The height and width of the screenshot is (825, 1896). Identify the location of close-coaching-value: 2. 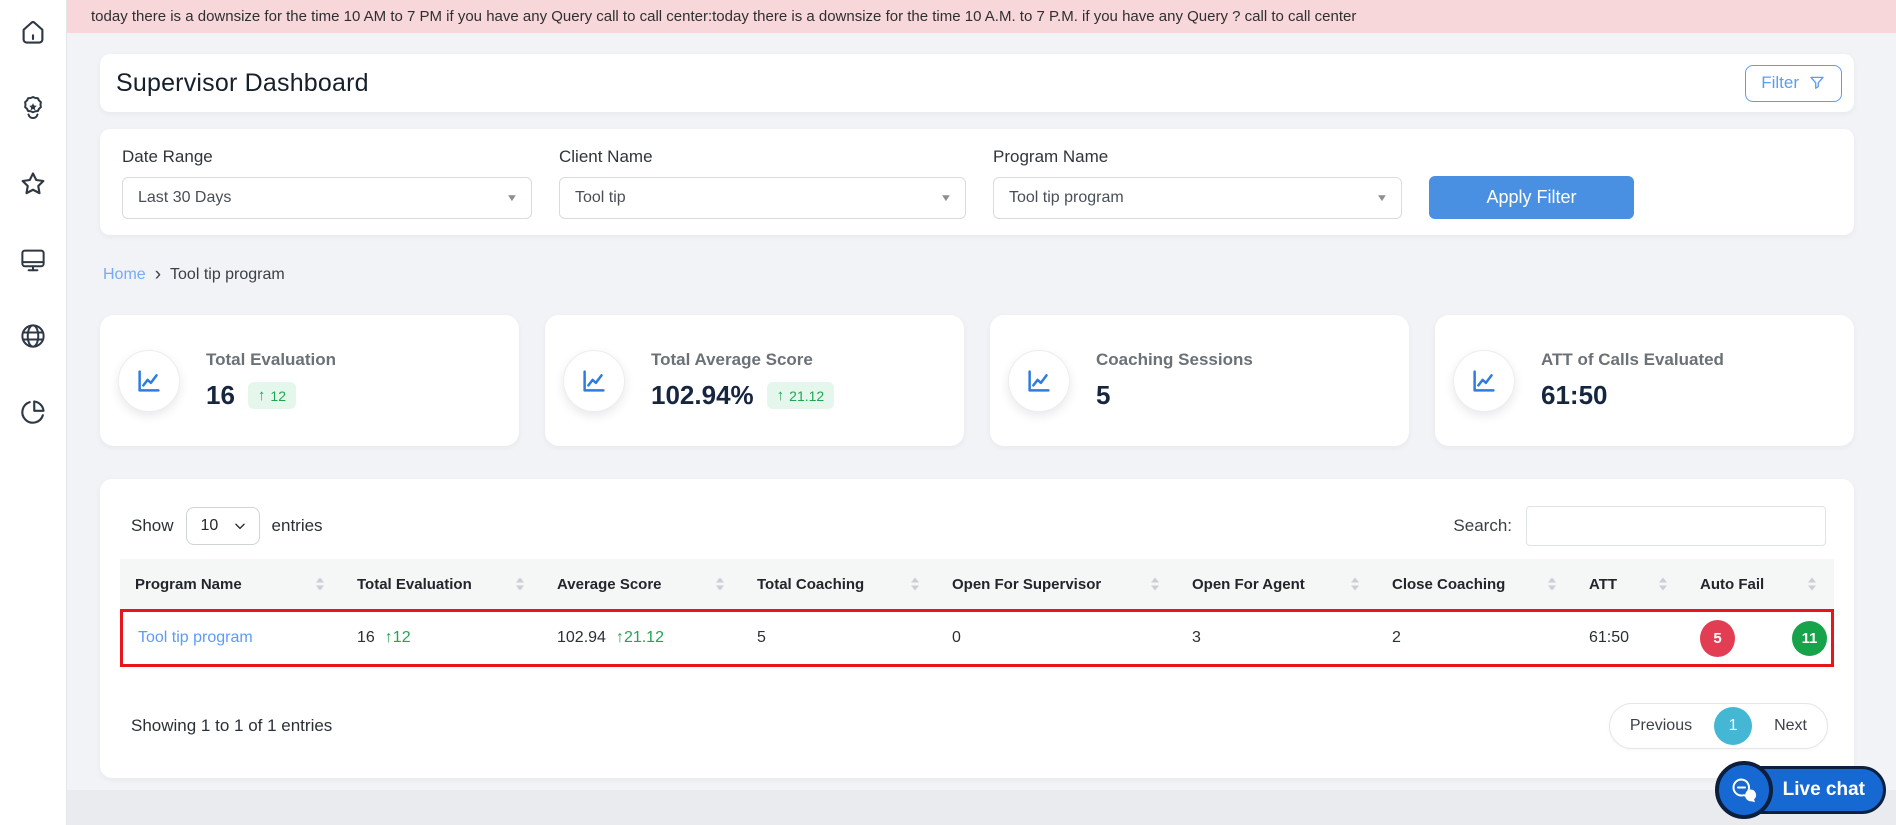
(1396, 637).